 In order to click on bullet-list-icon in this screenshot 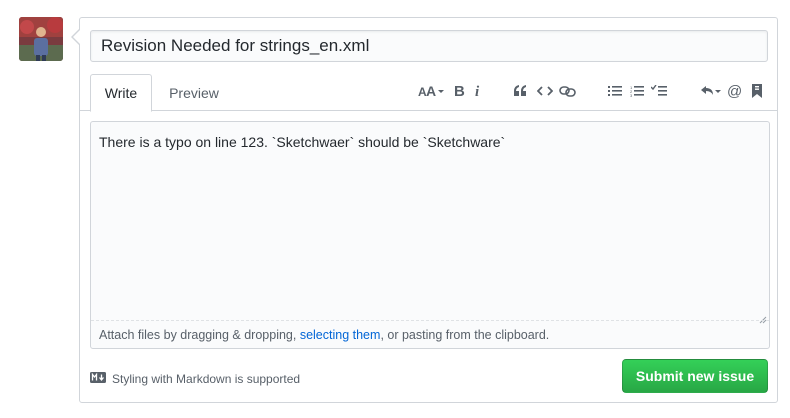, I will do `click(615, 91)`.